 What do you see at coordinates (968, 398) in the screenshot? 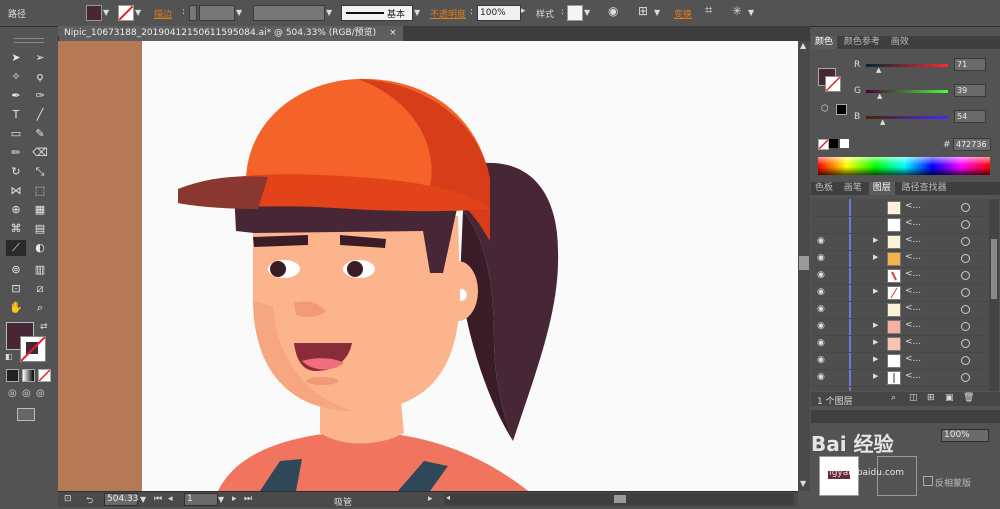
I see `delete-layer-icon: 🗑` at bounding box center [968, 398].